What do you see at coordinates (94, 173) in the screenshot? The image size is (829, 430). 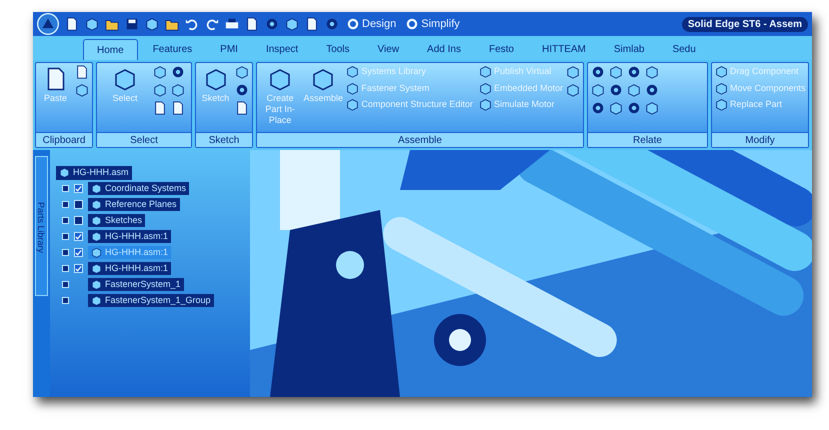 I see `tree-item: HG-HHH.asm` at bounding box center [94, 173].